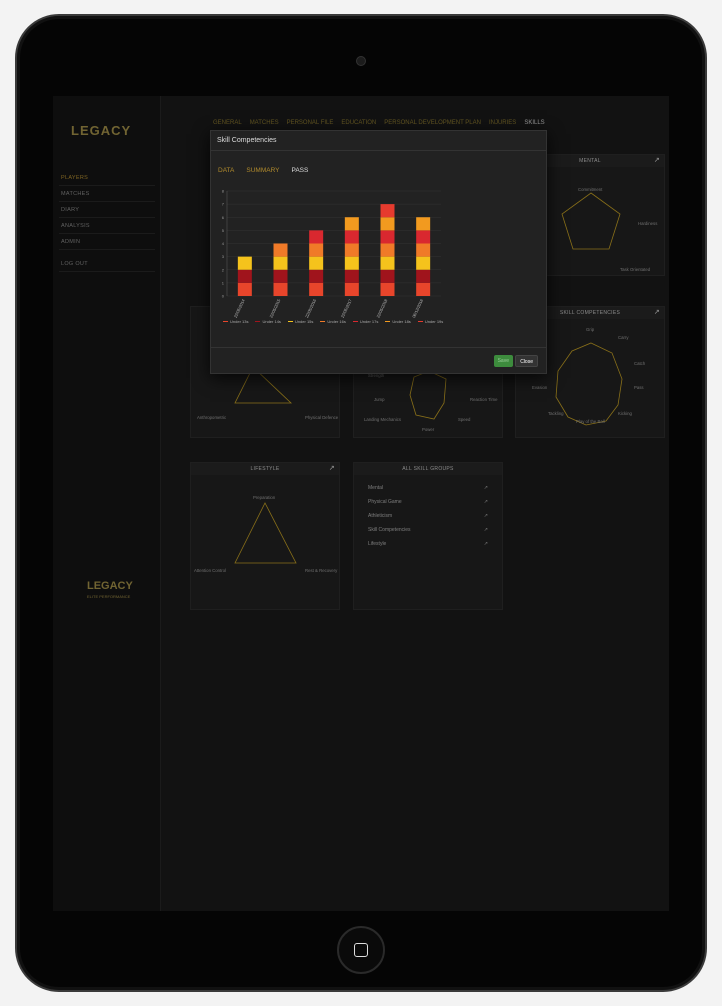  I want to click on y-tick-label: 3, so click(223, 256).